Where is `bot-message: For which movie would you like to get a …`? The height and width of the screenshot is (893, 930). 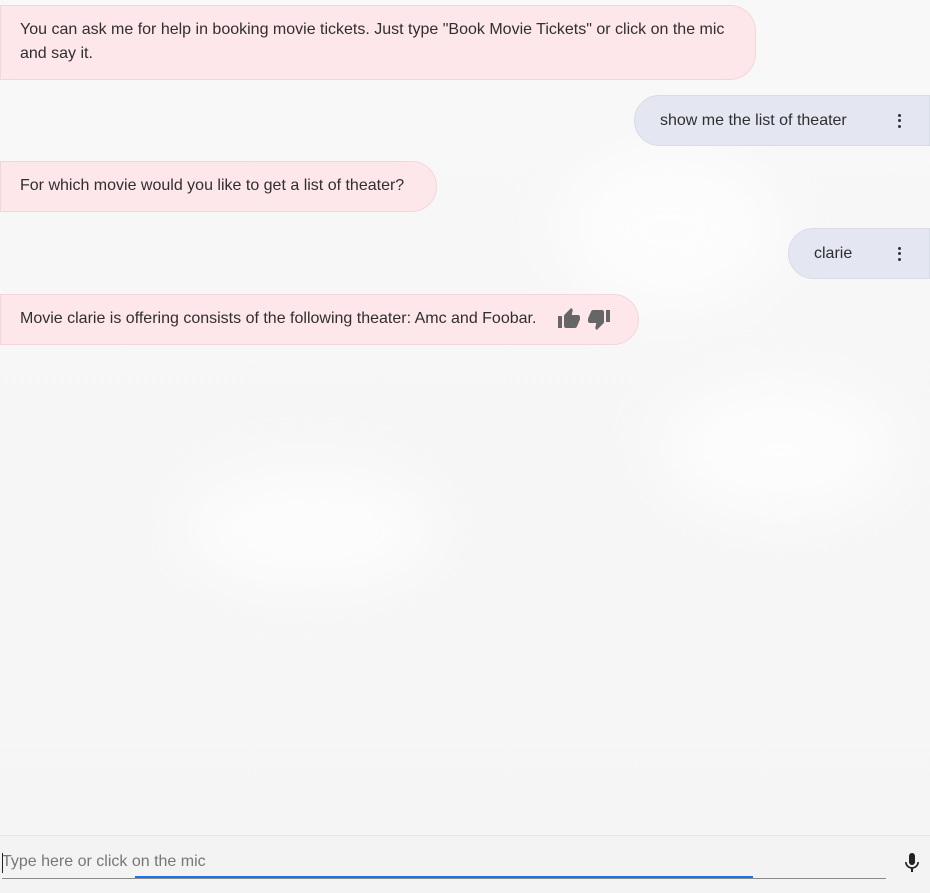 bot-message: For which movie would you like to get a … is located at coordinates (218, 186).